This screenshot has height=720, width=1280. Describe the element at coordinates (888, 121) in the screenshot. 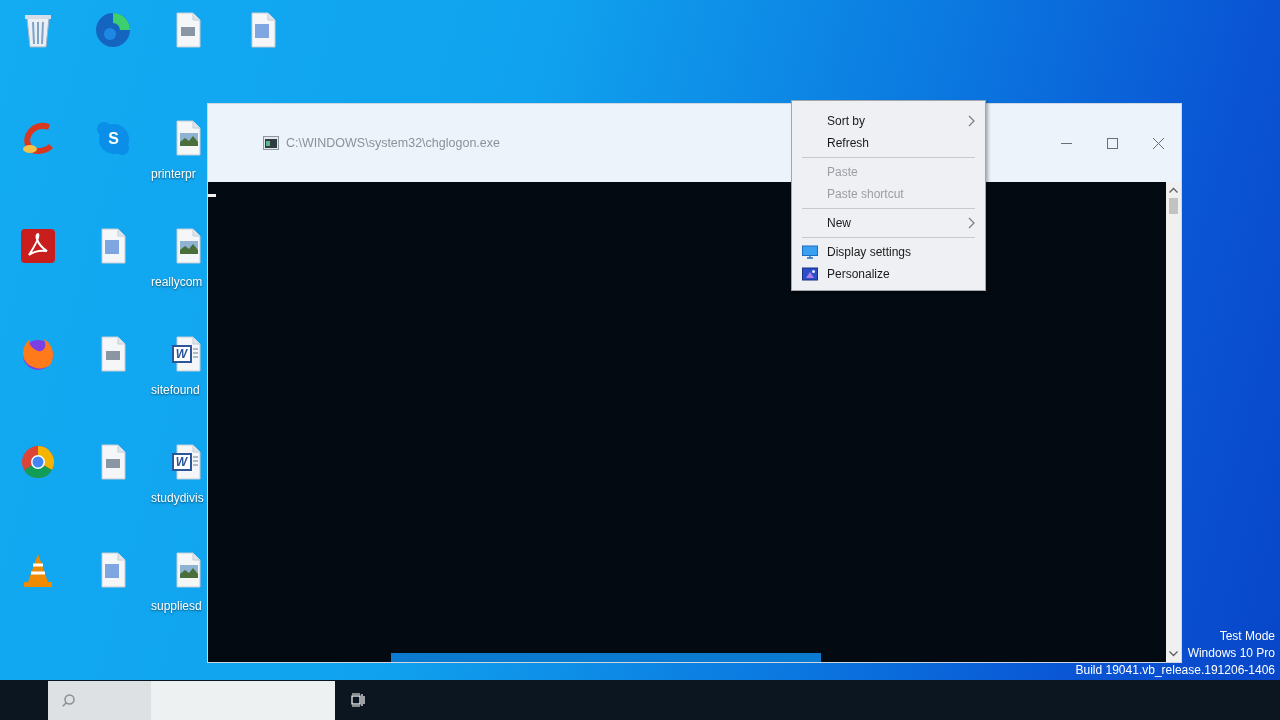

I see `menu-item: Sort by` at that location.